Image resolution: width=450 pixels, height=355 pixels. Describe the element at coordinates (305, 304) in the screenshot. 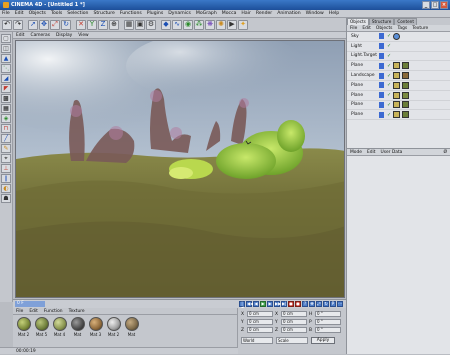

I see `key-icon: ?` at that location.